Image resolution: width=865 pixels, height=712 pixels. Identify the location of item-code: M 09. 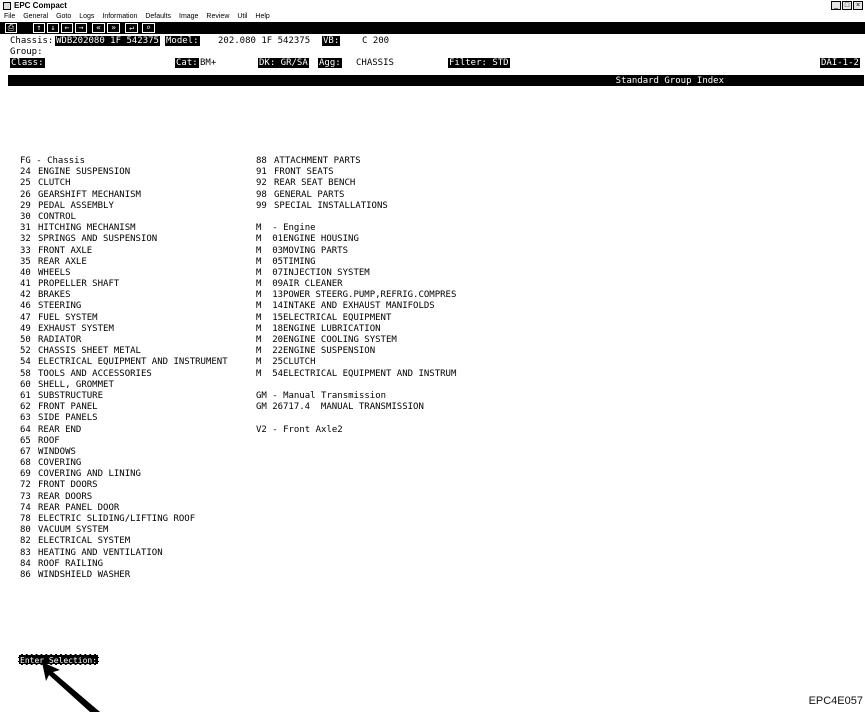
(270, 284).